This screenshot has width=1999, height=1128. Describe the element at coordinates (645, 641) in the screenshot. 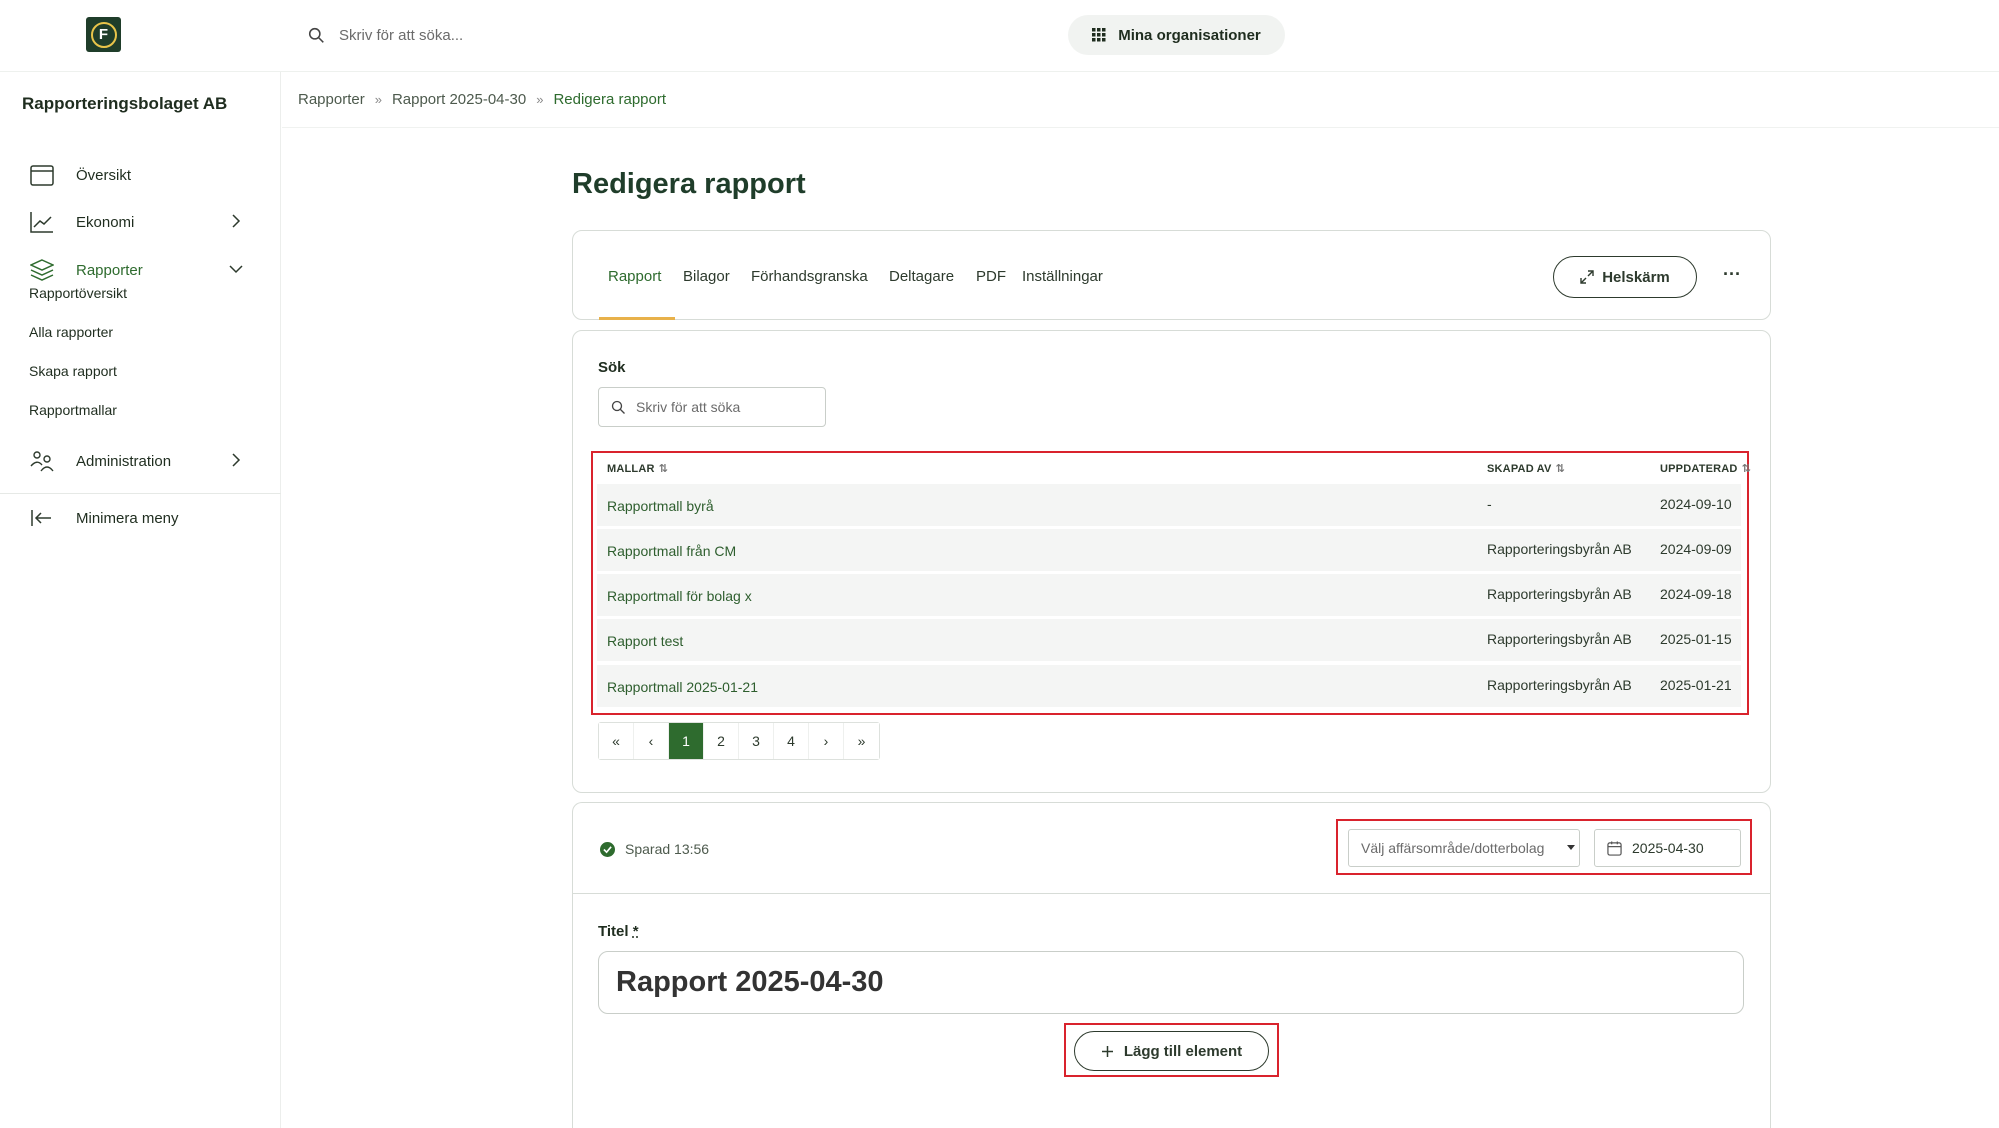

I see `template-name-link: Rapport test` at that location.